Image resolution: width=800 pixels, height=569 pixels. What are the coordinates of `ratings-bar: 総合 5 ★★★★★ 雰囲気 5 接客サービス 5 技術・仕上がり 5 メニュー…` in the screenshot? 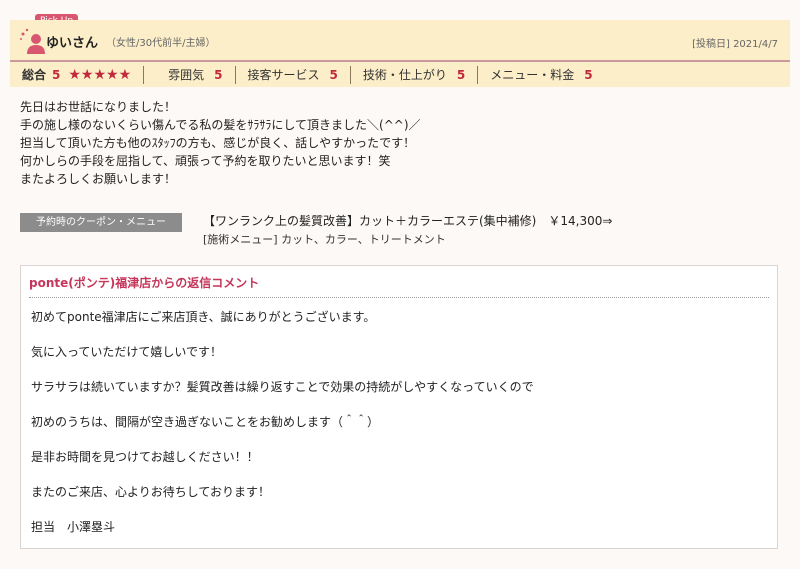 It's located at (400, 74).